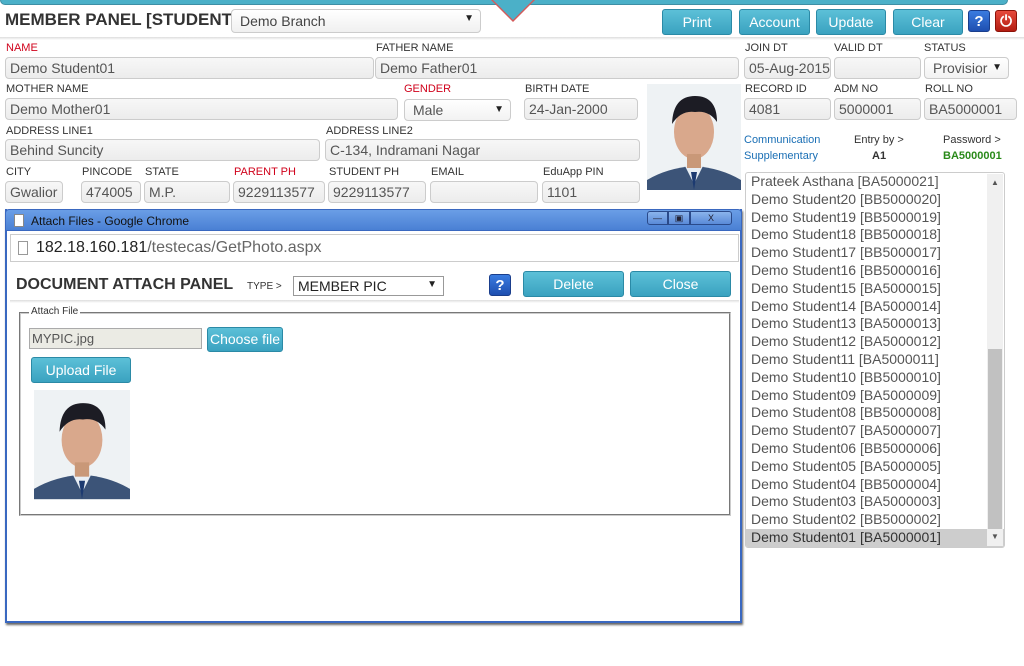 This screenshot has height=666, width=1024. I want to click on scroll-up-icon: ▲, so click(995, 183).